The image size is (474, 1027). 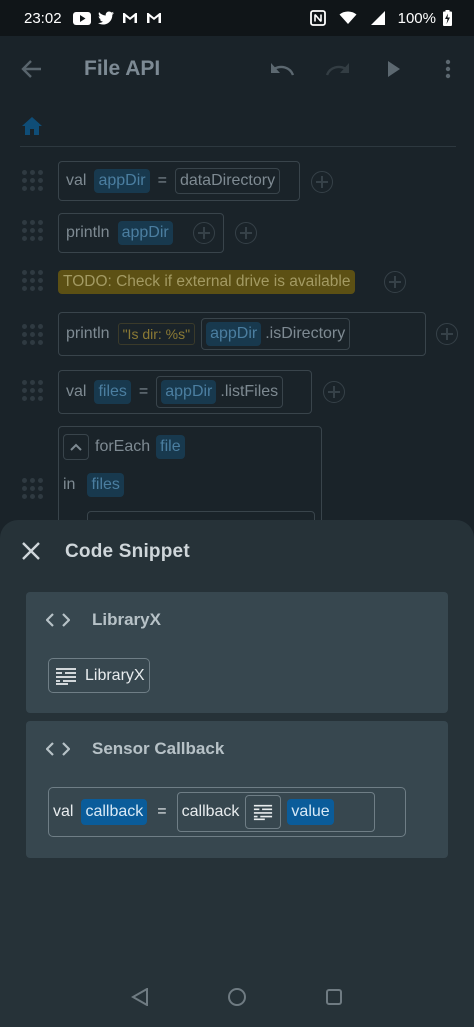 I want to click on sheet-header: Code Snippet, so click(x=237, y=554).